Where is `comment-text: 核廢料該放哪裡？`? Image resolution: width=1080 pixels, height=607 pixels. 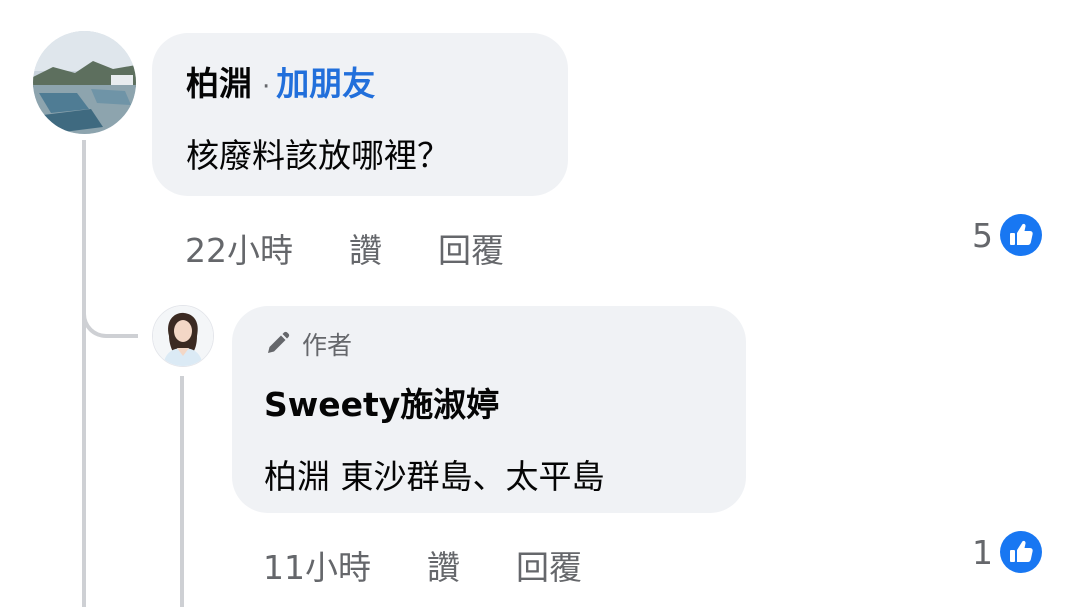 comment-text: 核廢料該放哪裡？ is located at coordinates (318, 155).